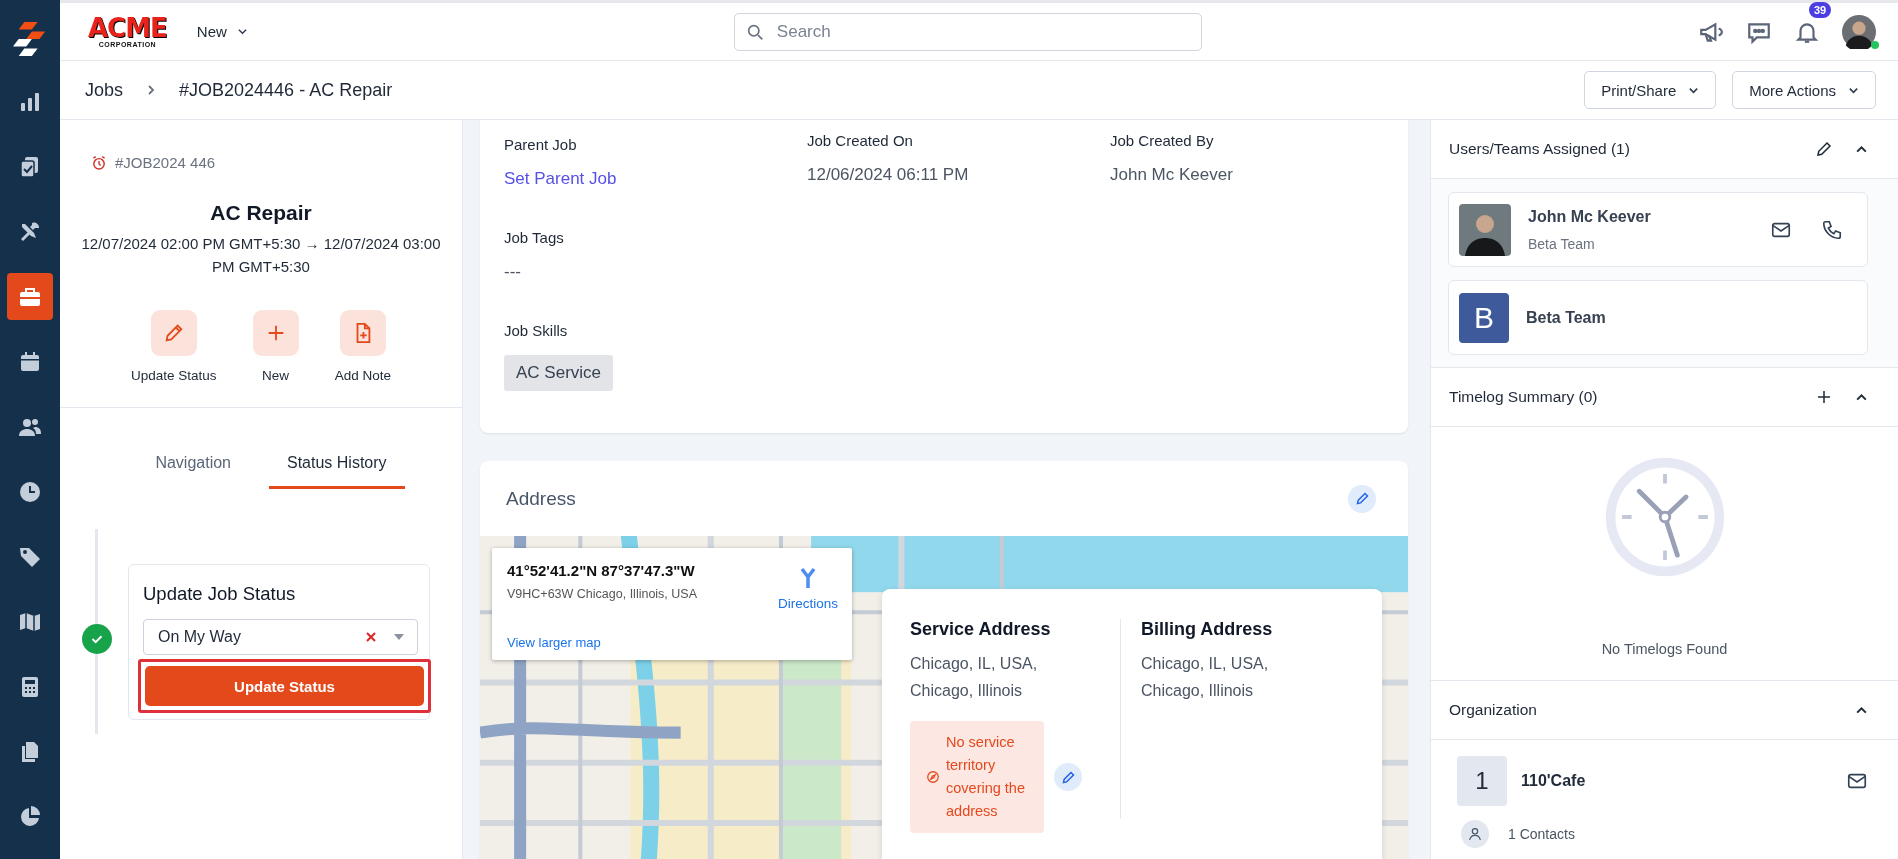  What do you see at coordinates (193, 467) in the screenshot?
I see `tab: Navigation` at bounding box center [193, 467].